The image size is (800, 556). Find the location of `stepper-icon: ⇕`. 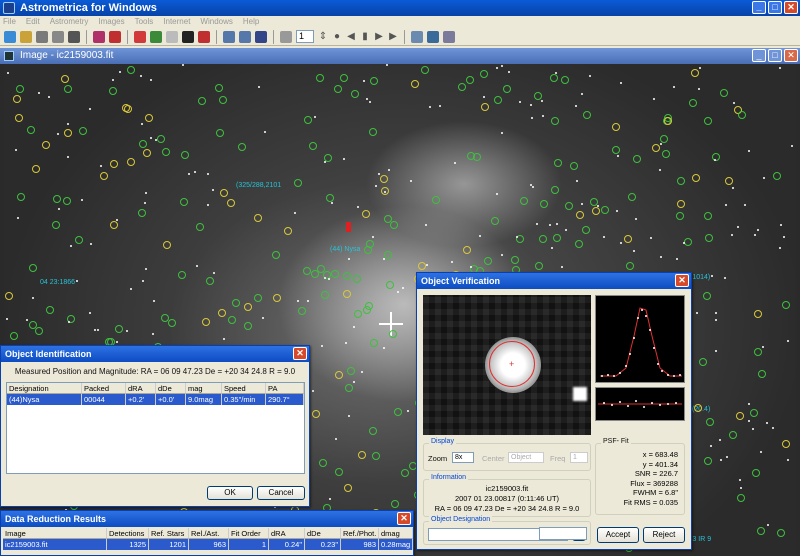

stepper-icon: ⇕ is located at coordinates (323, 36).